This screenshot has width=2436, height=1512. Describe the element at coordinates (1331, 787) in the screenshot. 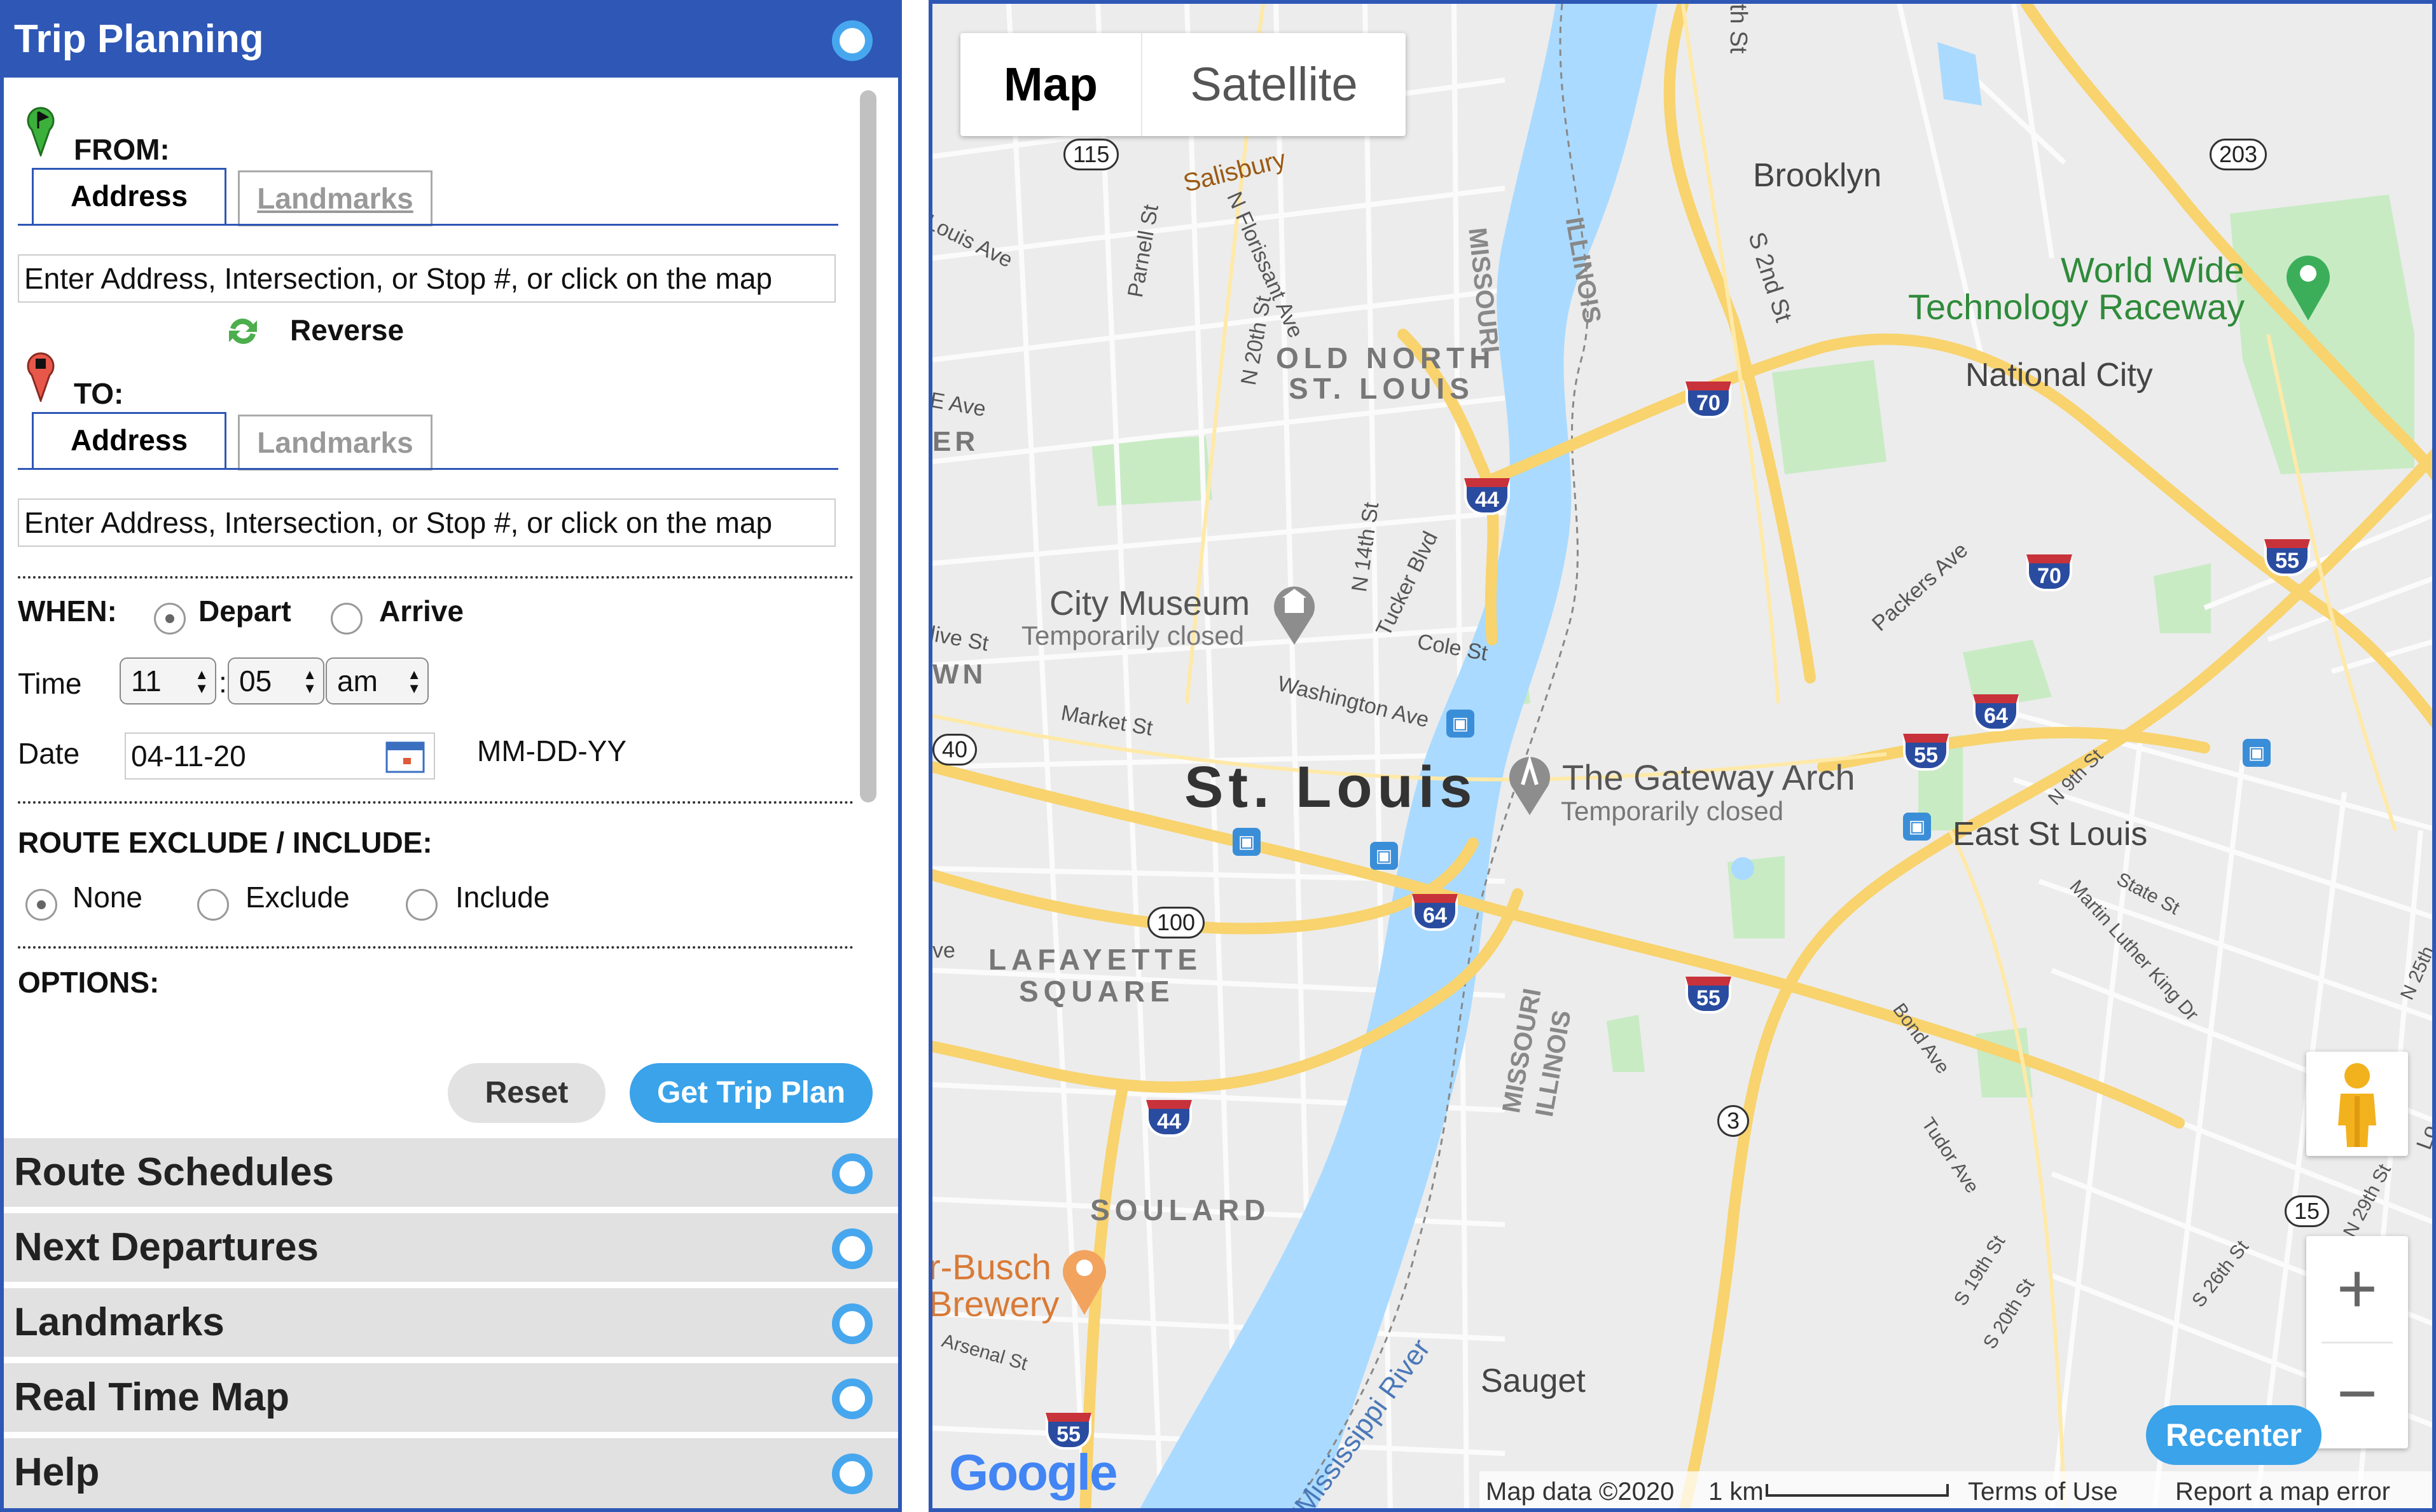

I see `label-st-louis: St. Louis` at that location.